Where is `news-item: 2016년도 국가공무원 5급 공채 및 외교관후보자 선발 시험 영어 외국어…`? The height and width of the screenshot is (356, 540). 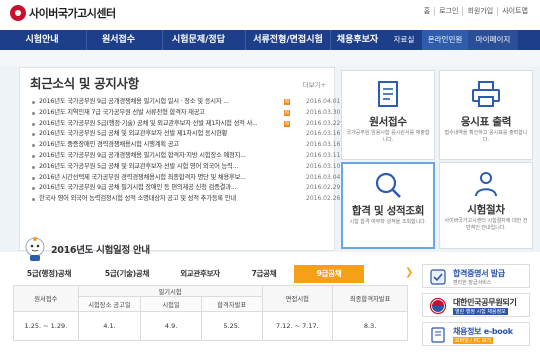
news-item: 2016년도 국가공무원 5급 공채 및 외교관후보자 선발 시험 영어 외국어… is located at coordinates (185, 167).